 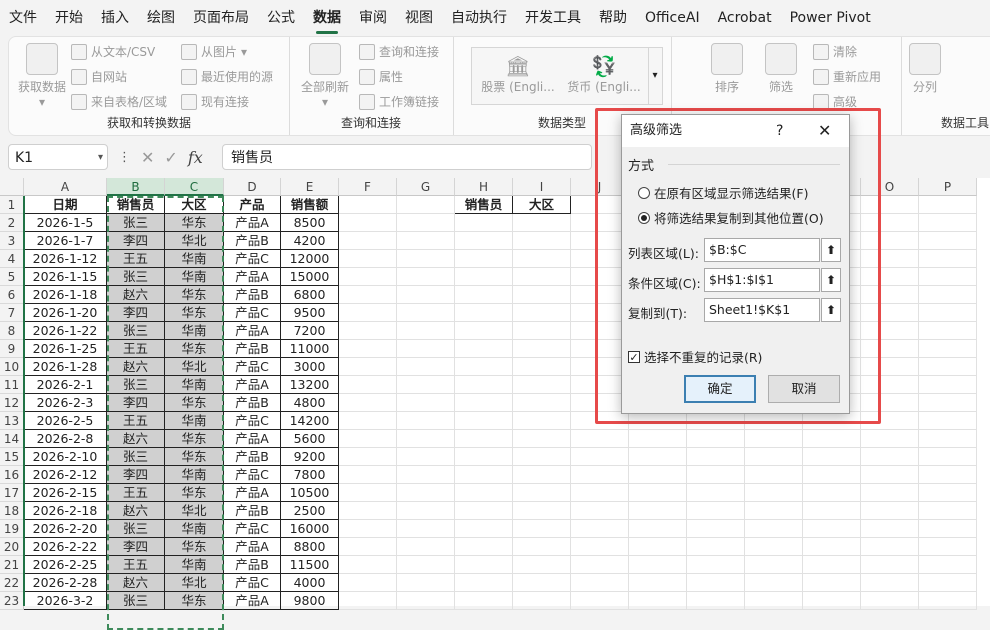 What do you see at coordinates (65, 529) in the screenshot?
I see `table-cell: 2026-2-20` at bounding box center [65, 529].